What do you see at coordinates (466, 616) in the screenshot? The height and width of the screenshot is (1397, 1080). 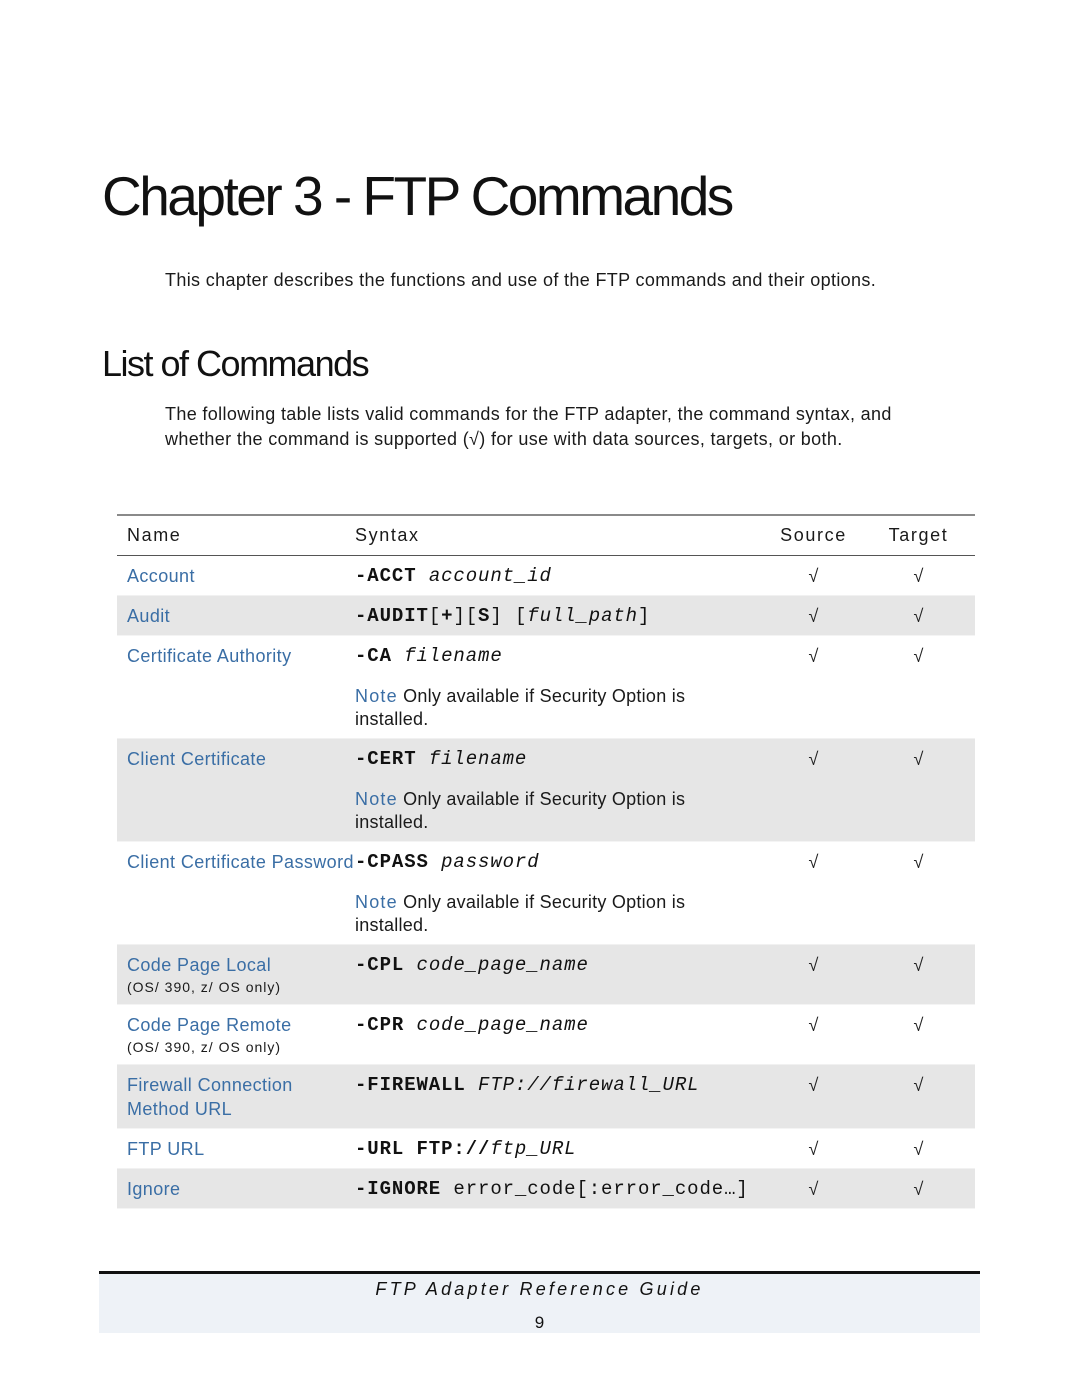 I see `syntax-argument: ][` at bounding box center [466, 616].